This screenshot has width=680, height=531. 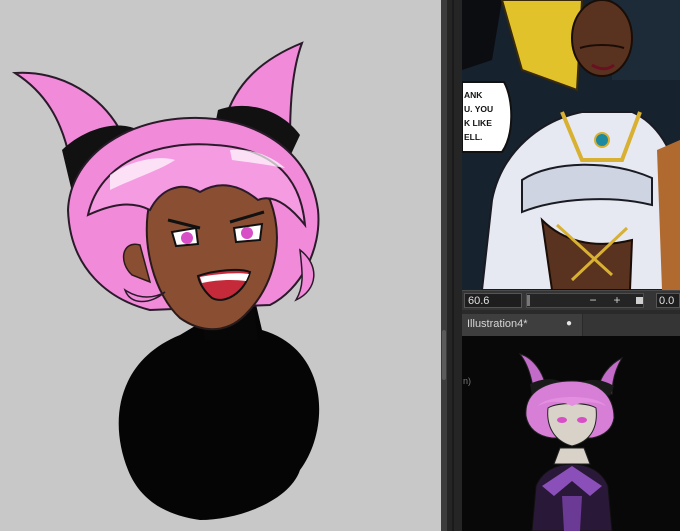 I want to click on splitter-grip, so click(x=444, y=355).